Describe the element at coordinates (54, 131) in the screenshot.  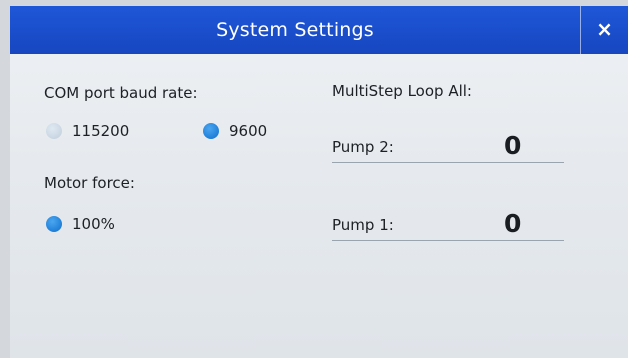
I see `radio-unselected-icon` at that location.